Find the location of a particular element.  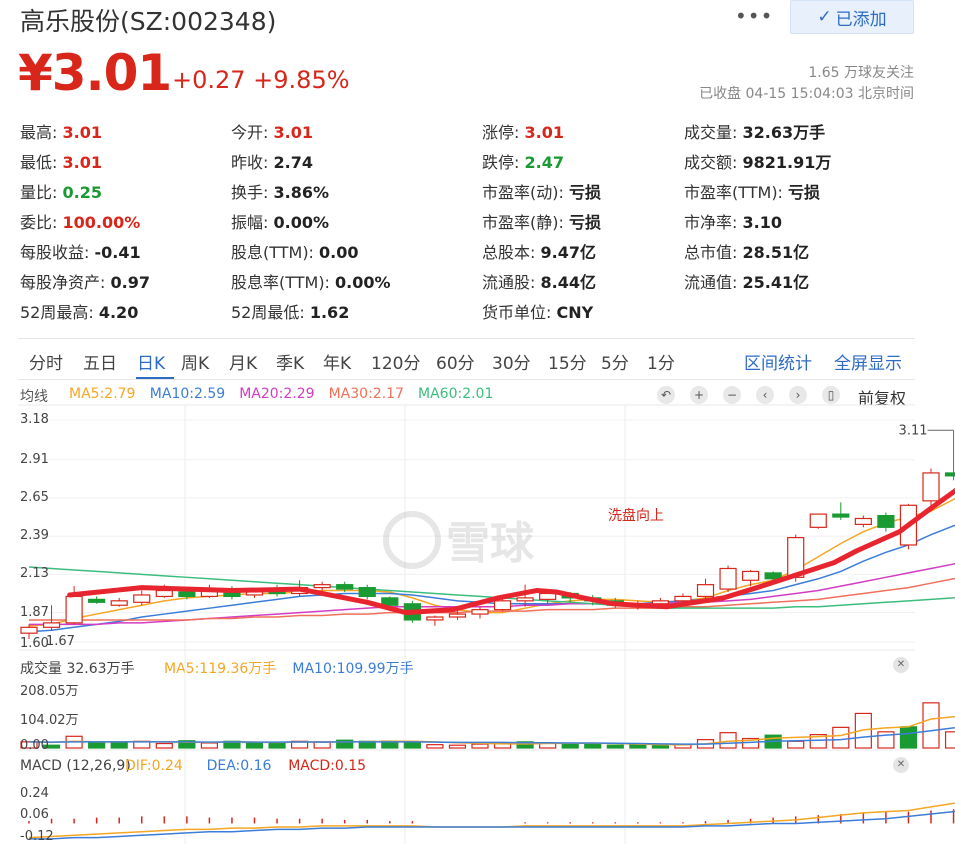

volume-ma-MA10 is located at coordinates (491, 735).